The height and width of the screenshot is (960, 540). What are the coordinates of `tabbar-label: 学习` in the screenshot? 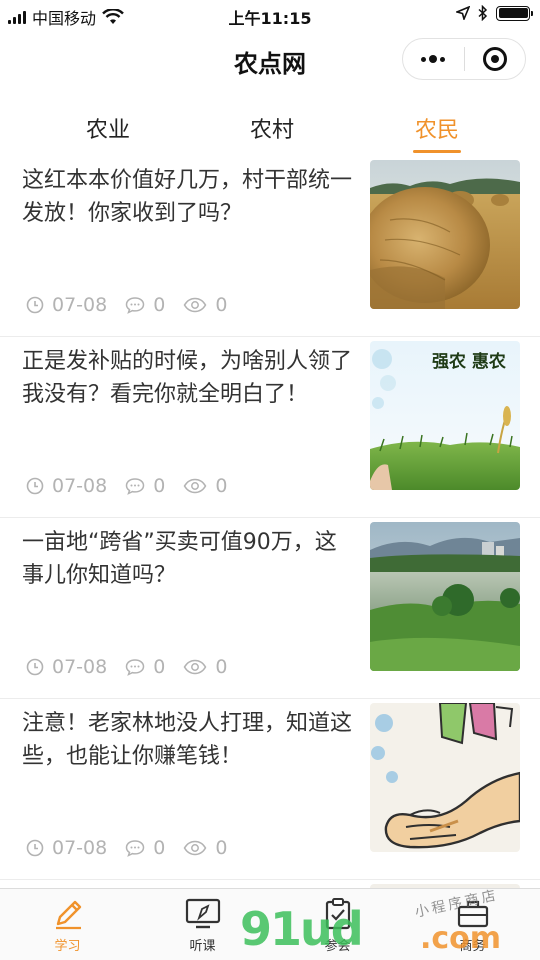 It's located at (67, 946).